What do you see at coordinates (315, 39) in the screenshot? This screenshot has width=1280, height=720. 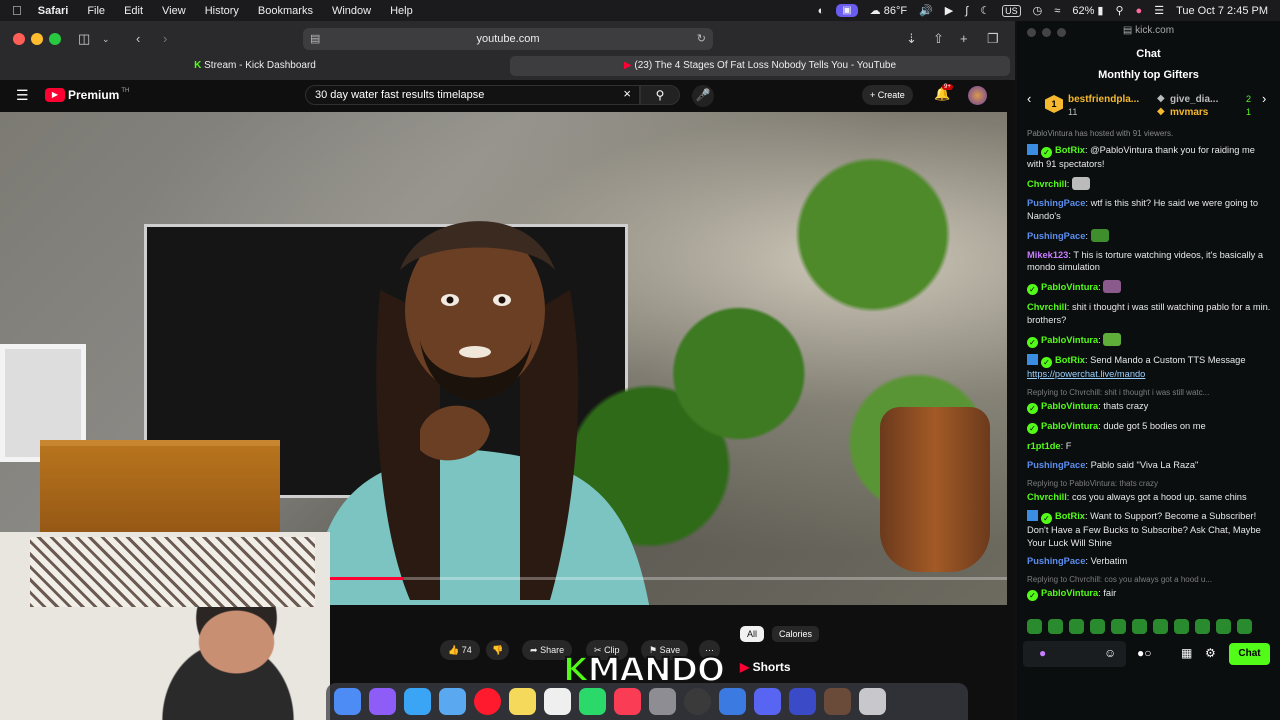 I see `page-settings-icon: ▤` at bounding box center [315, 39].